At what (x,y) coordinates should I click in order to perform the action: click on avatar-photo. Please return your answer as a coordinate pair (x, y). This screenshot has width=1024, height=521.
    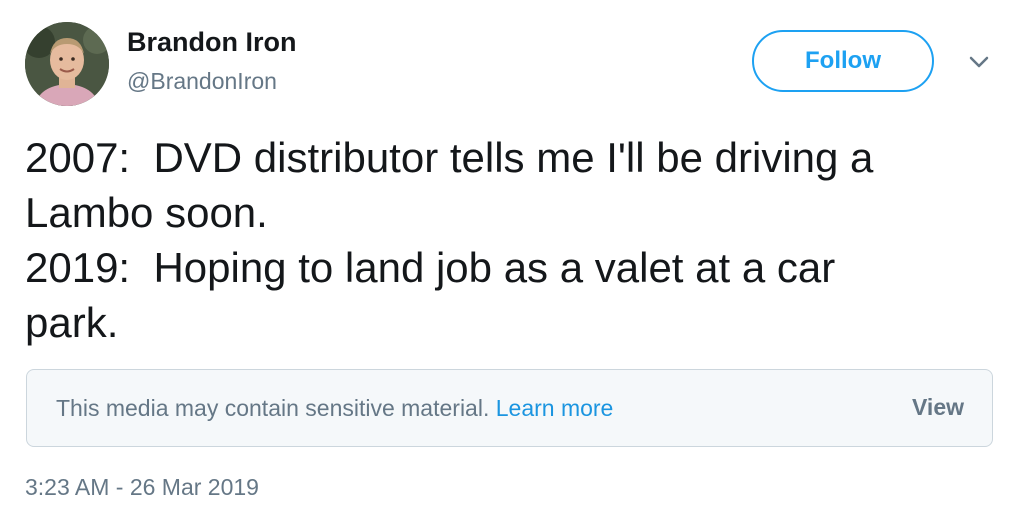
    Looking at the image, I should click on (67, 64).